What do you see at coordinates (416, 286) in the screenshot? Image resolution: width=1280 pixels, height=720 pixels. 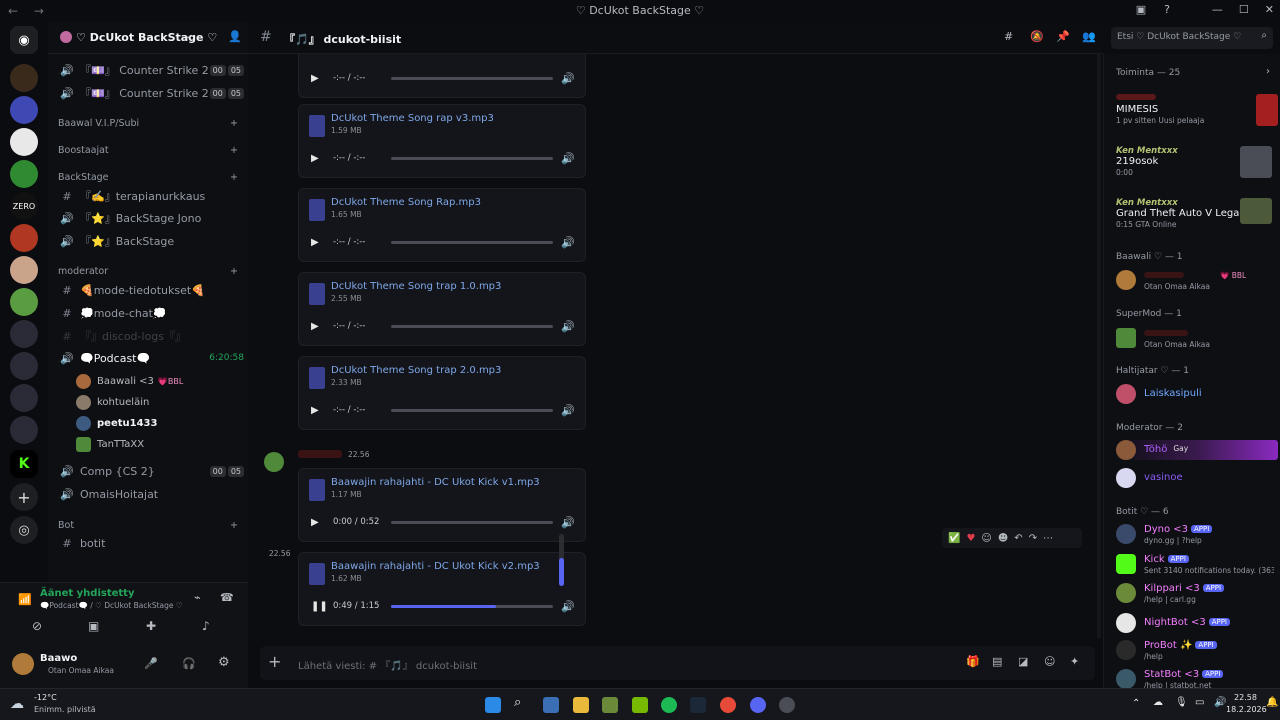 I see `file-name: DcUkot Theme Song trap 1.0.mp3` at bounding box center [416, 286].